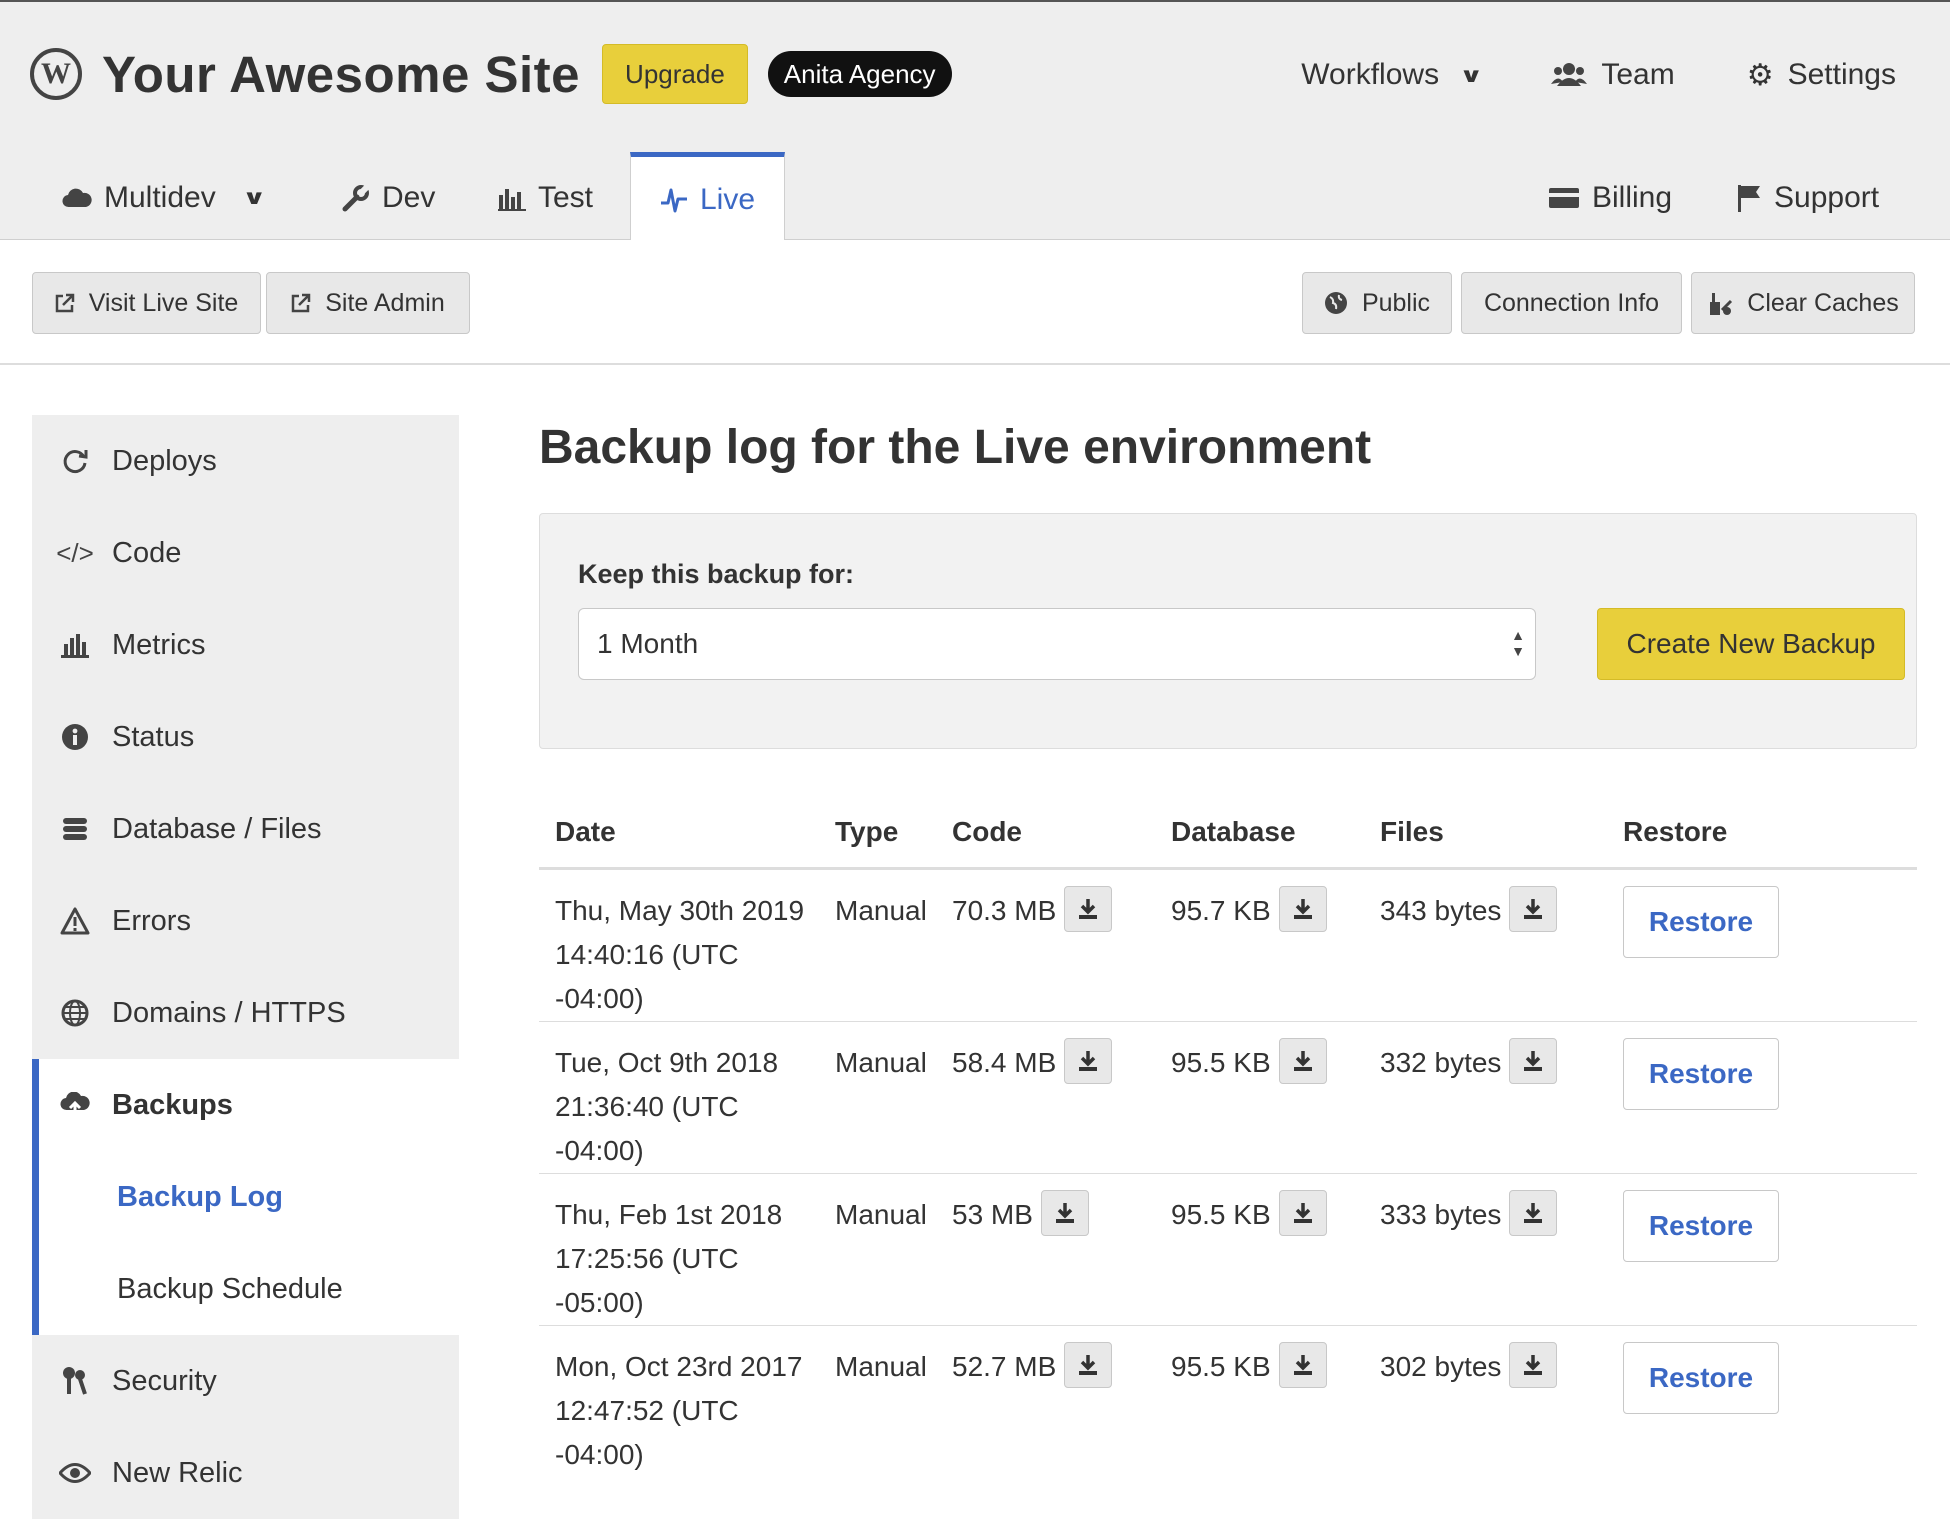  I want to click on site-admin-label: Site Admin, so click(385, 302).